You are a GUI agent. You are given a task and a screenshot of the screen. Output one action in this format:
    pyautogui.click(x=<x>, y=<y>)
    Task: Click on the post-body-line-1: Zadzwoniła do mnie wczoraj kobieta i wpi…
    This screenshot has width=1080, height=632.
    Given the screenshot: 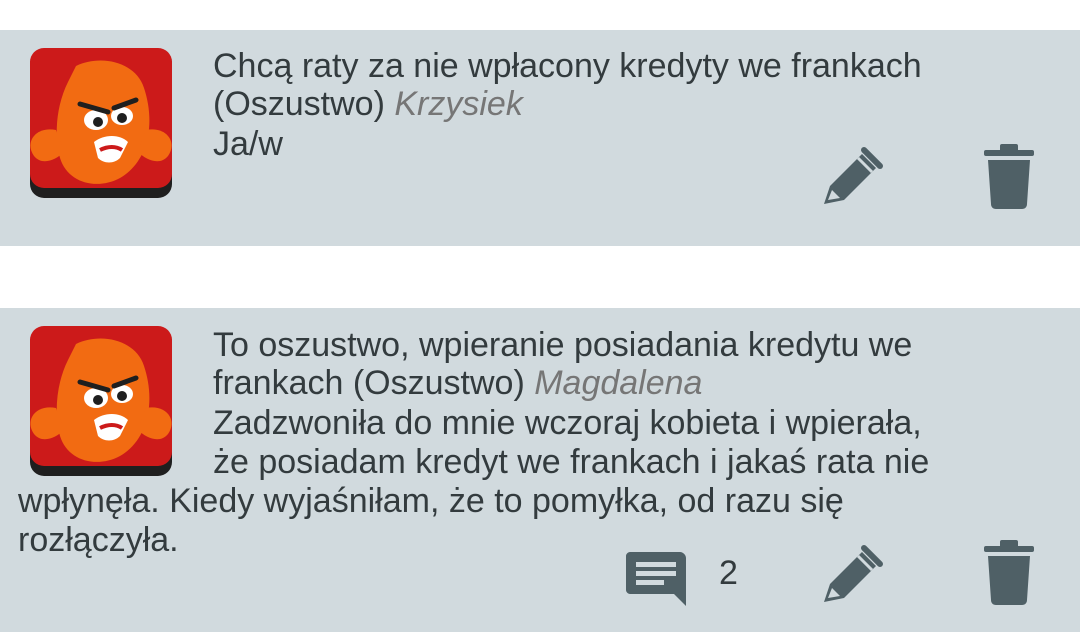 What is the action you would take?
    pyautogui.click(x=567, y=423)
    